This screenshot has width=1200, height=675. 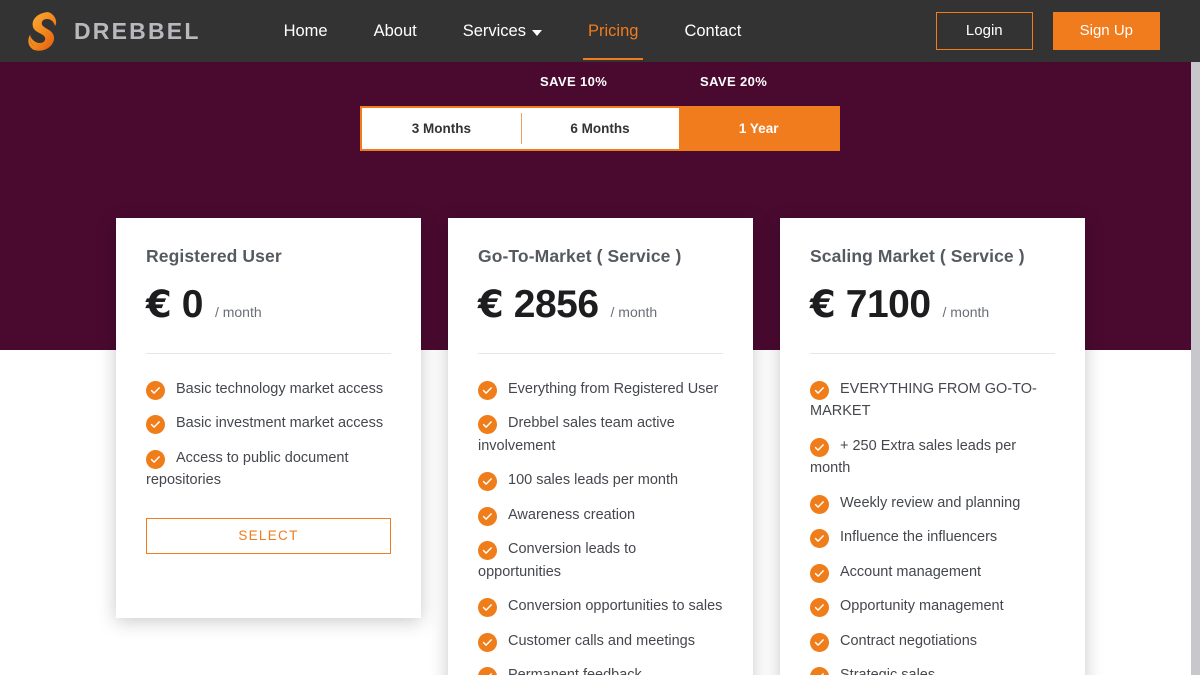 What do you see at coordinates (137, 30) in the screenshot?
I see `brand-name: DREBBEL` at bounding box center [137, 30].